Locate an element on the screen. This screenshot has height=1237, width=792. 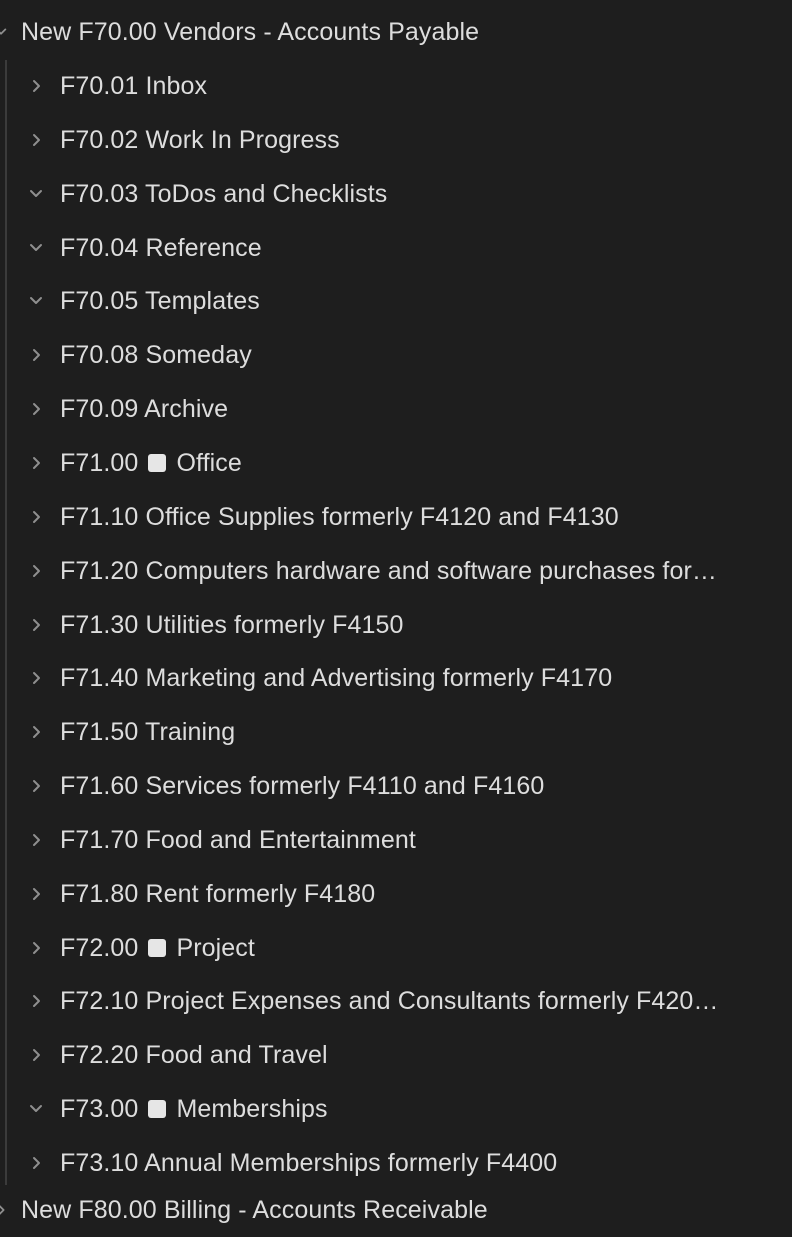
tree-item-text: F70.08 Someday is located at coordinates (156, 354).